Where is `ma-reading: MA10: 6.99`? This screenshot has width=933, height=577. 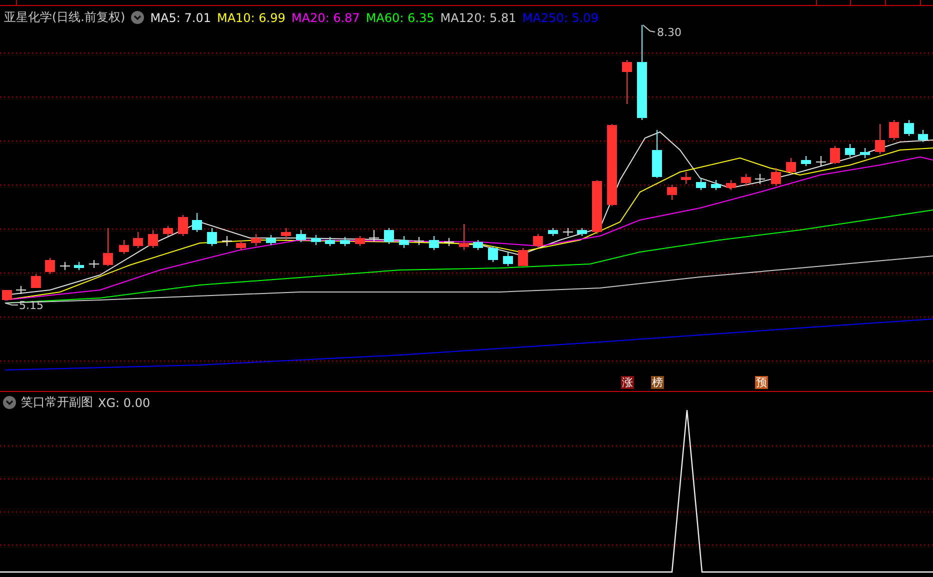 ma-reading: MA10: 6.99 is located at coordinates (251, 17).